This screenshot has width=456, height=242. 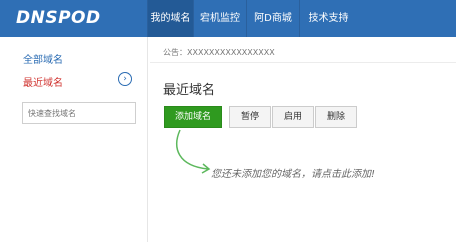 What do you see at coordinates (193, 151) in the screenshot?
I see `curved-arrow-icon` at bounding box center [193, 151].